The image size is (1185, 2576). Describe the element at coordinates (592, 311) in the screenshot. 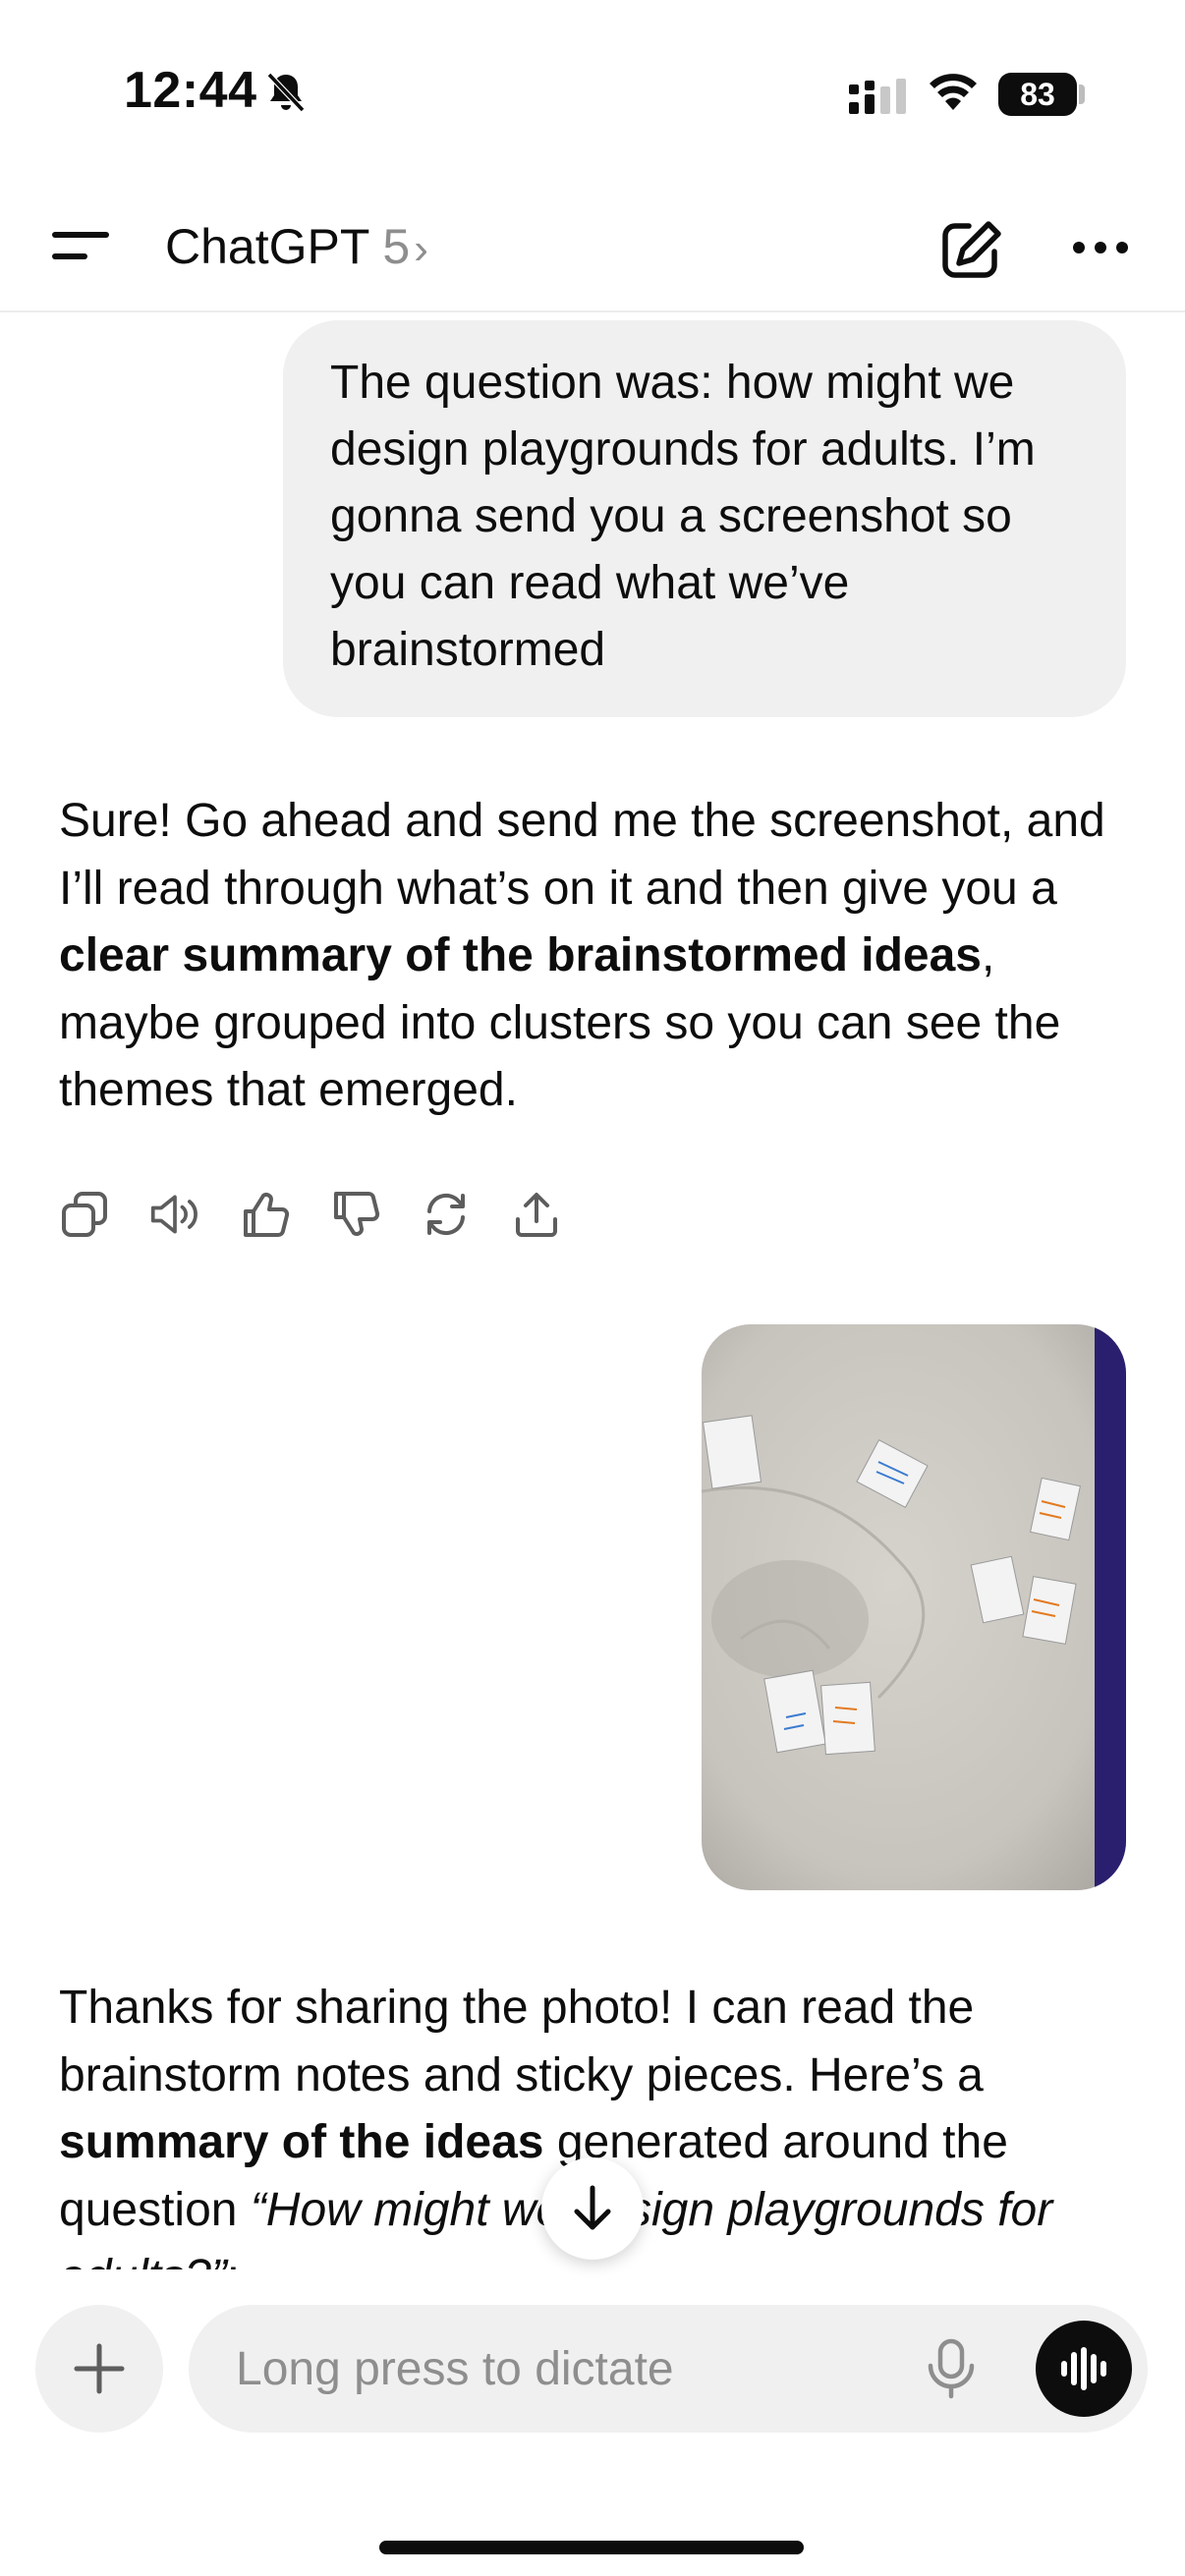

I see `header-divider` at that location.